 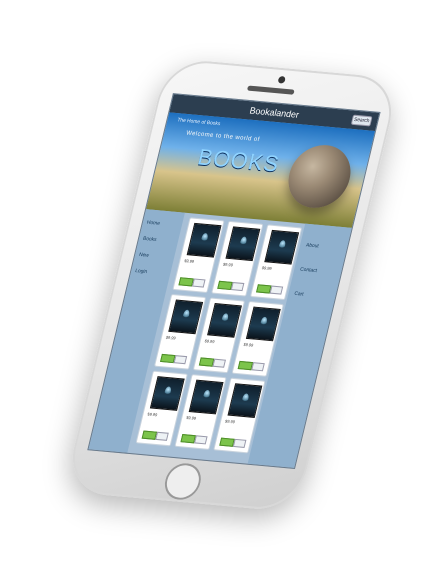 What do you see at coordinates (150, 272) in the screenshot?
I see `left-nav-item: Login` at bounding box center [150, 272].